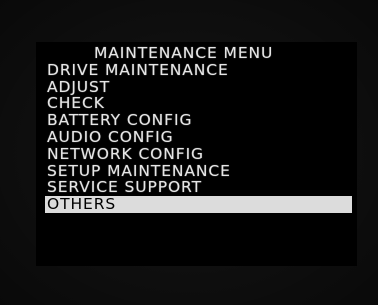  I want to click on menu-item-setup-maintenance: SETUP MAINTENANCE, so click(201, 171).